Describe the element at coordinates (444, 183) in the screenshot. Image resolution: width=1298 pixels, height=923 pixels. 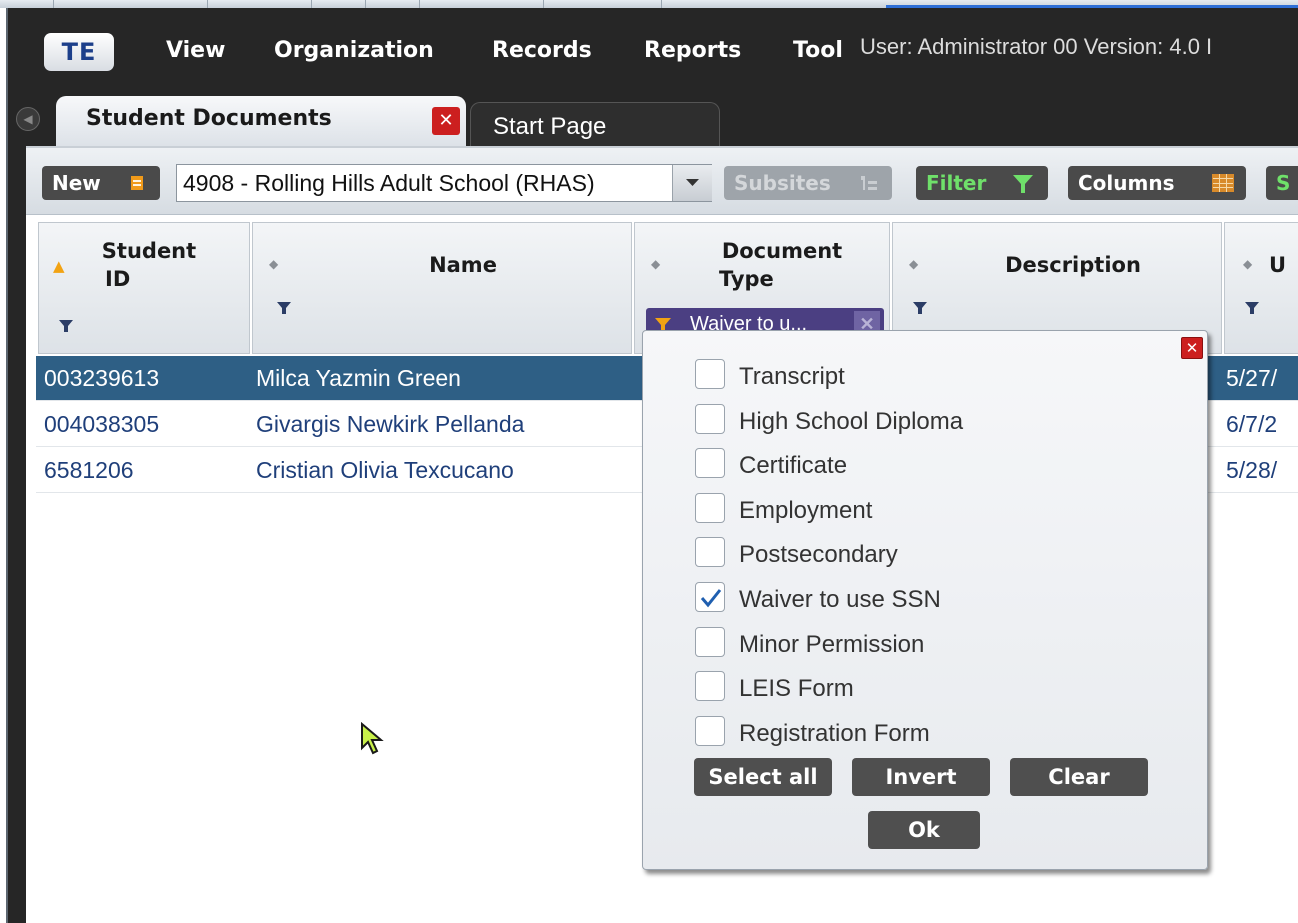
I see `site-select: 4908 - Rolling Hills Adult School (RHAS)` at that location.